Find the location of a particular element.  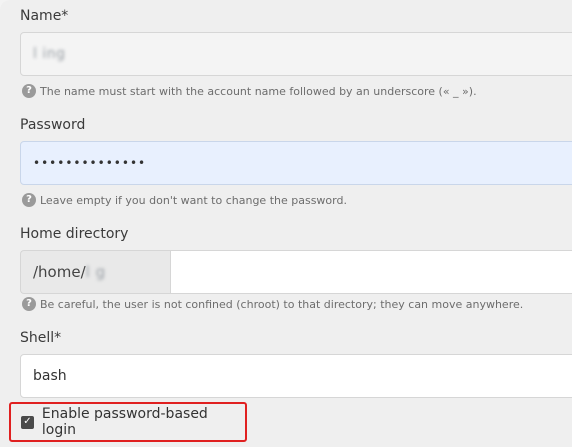

password-input: •••••••••••••• is located at coordinates (296, 163).